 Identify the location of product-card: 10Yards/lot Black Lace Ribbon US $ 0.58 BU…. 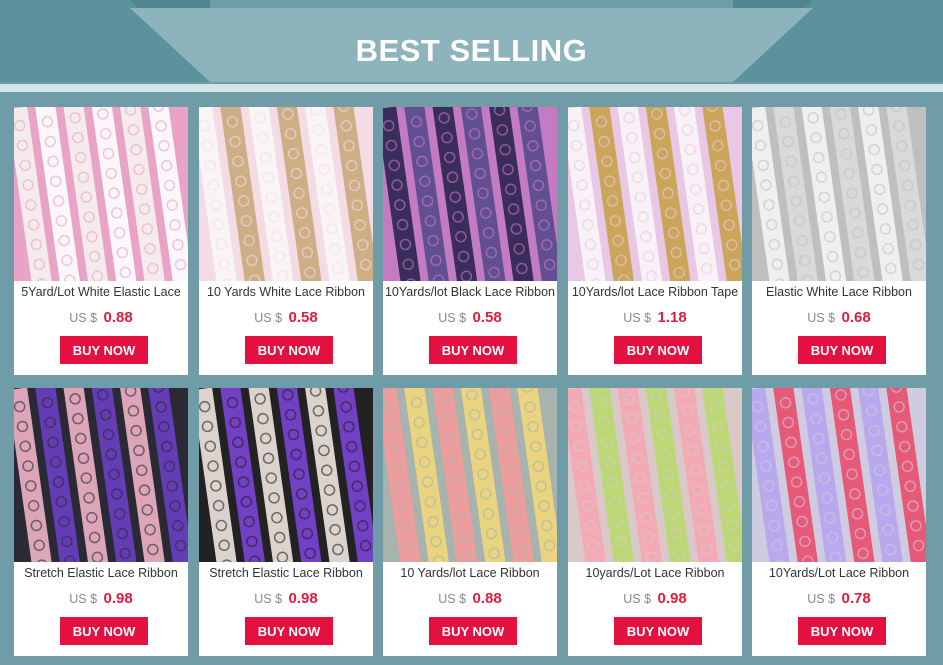
(470, 241).